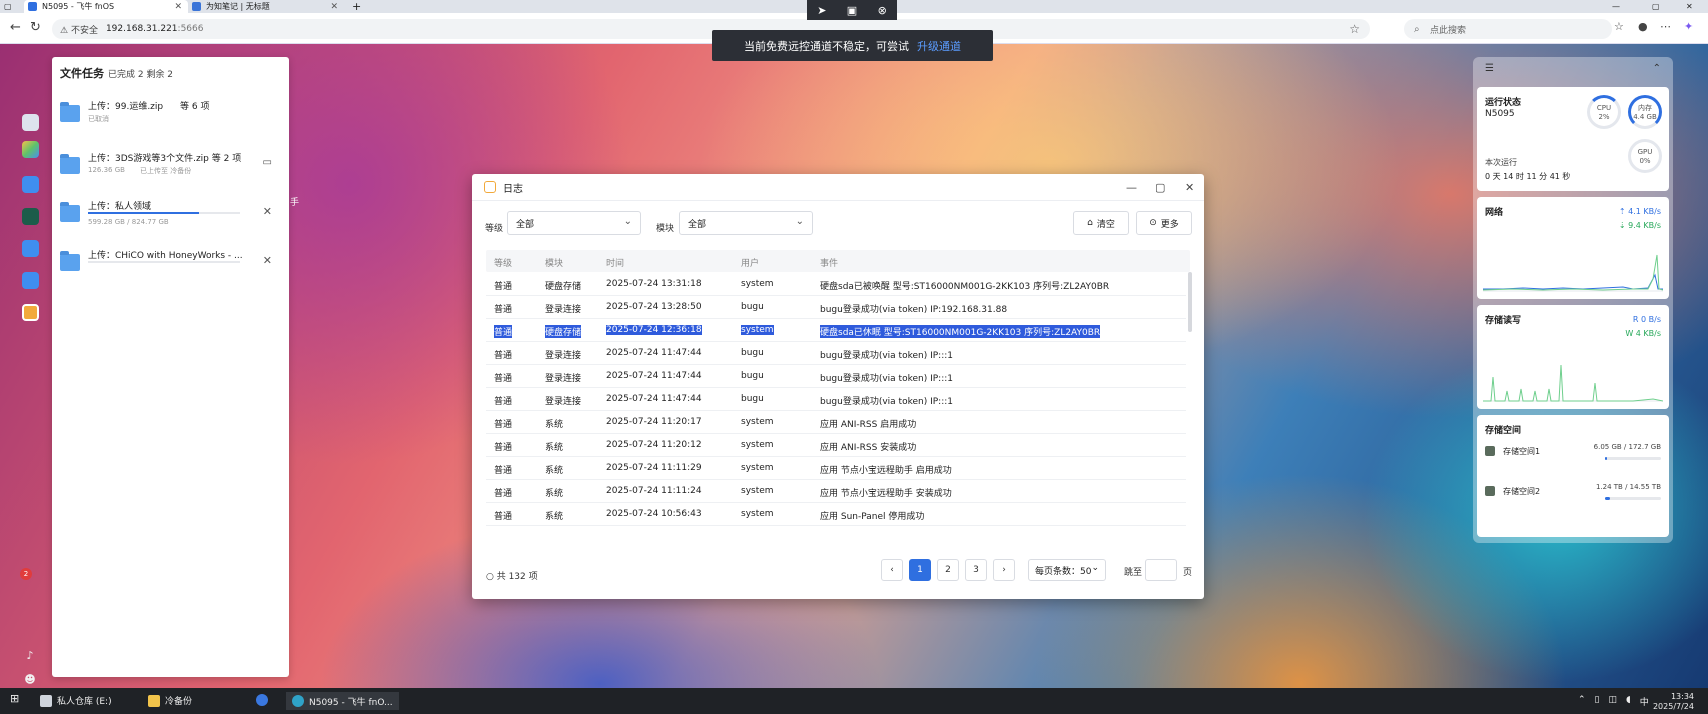 The image size is (1708, 714). What do you see at coordinates (574, 223) in the screenshot?
I see `level-filter-select: 全部 ⌄` at bounding box center [574, 223].